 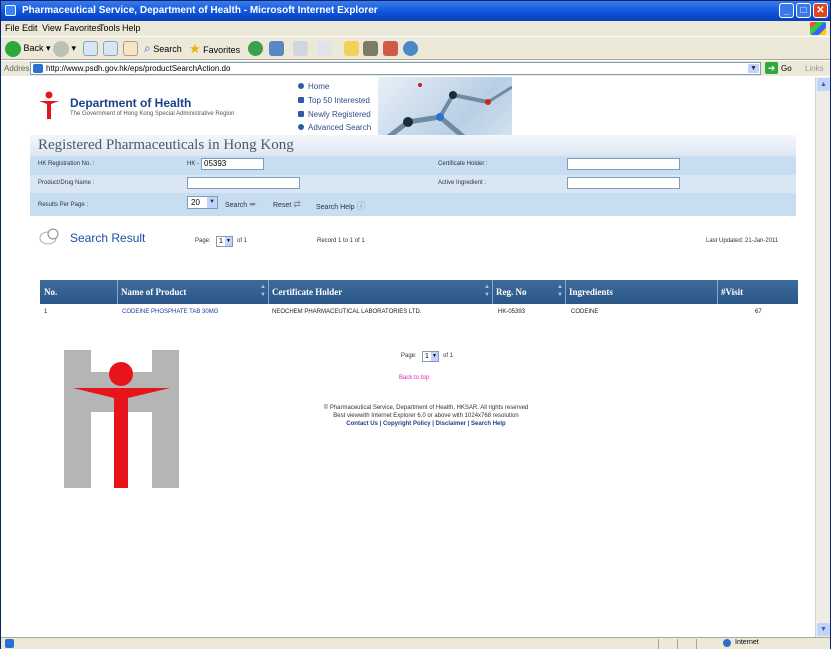 What do you see at coordinates (448, 356) in the screenshot?
I see `footer-page-of: of 1` at bounding box center [448, 356].